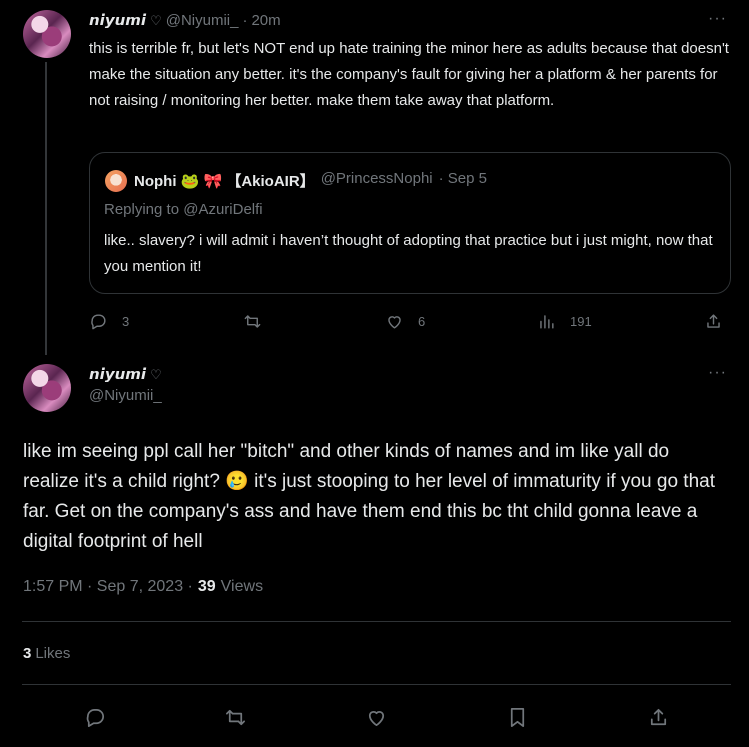 The width and height of the screenshot is (749, 747). What do you see at coordinates (53, 653) in the screenshot?
I see `likes-label: Likes` at bounding box center [53, 653].